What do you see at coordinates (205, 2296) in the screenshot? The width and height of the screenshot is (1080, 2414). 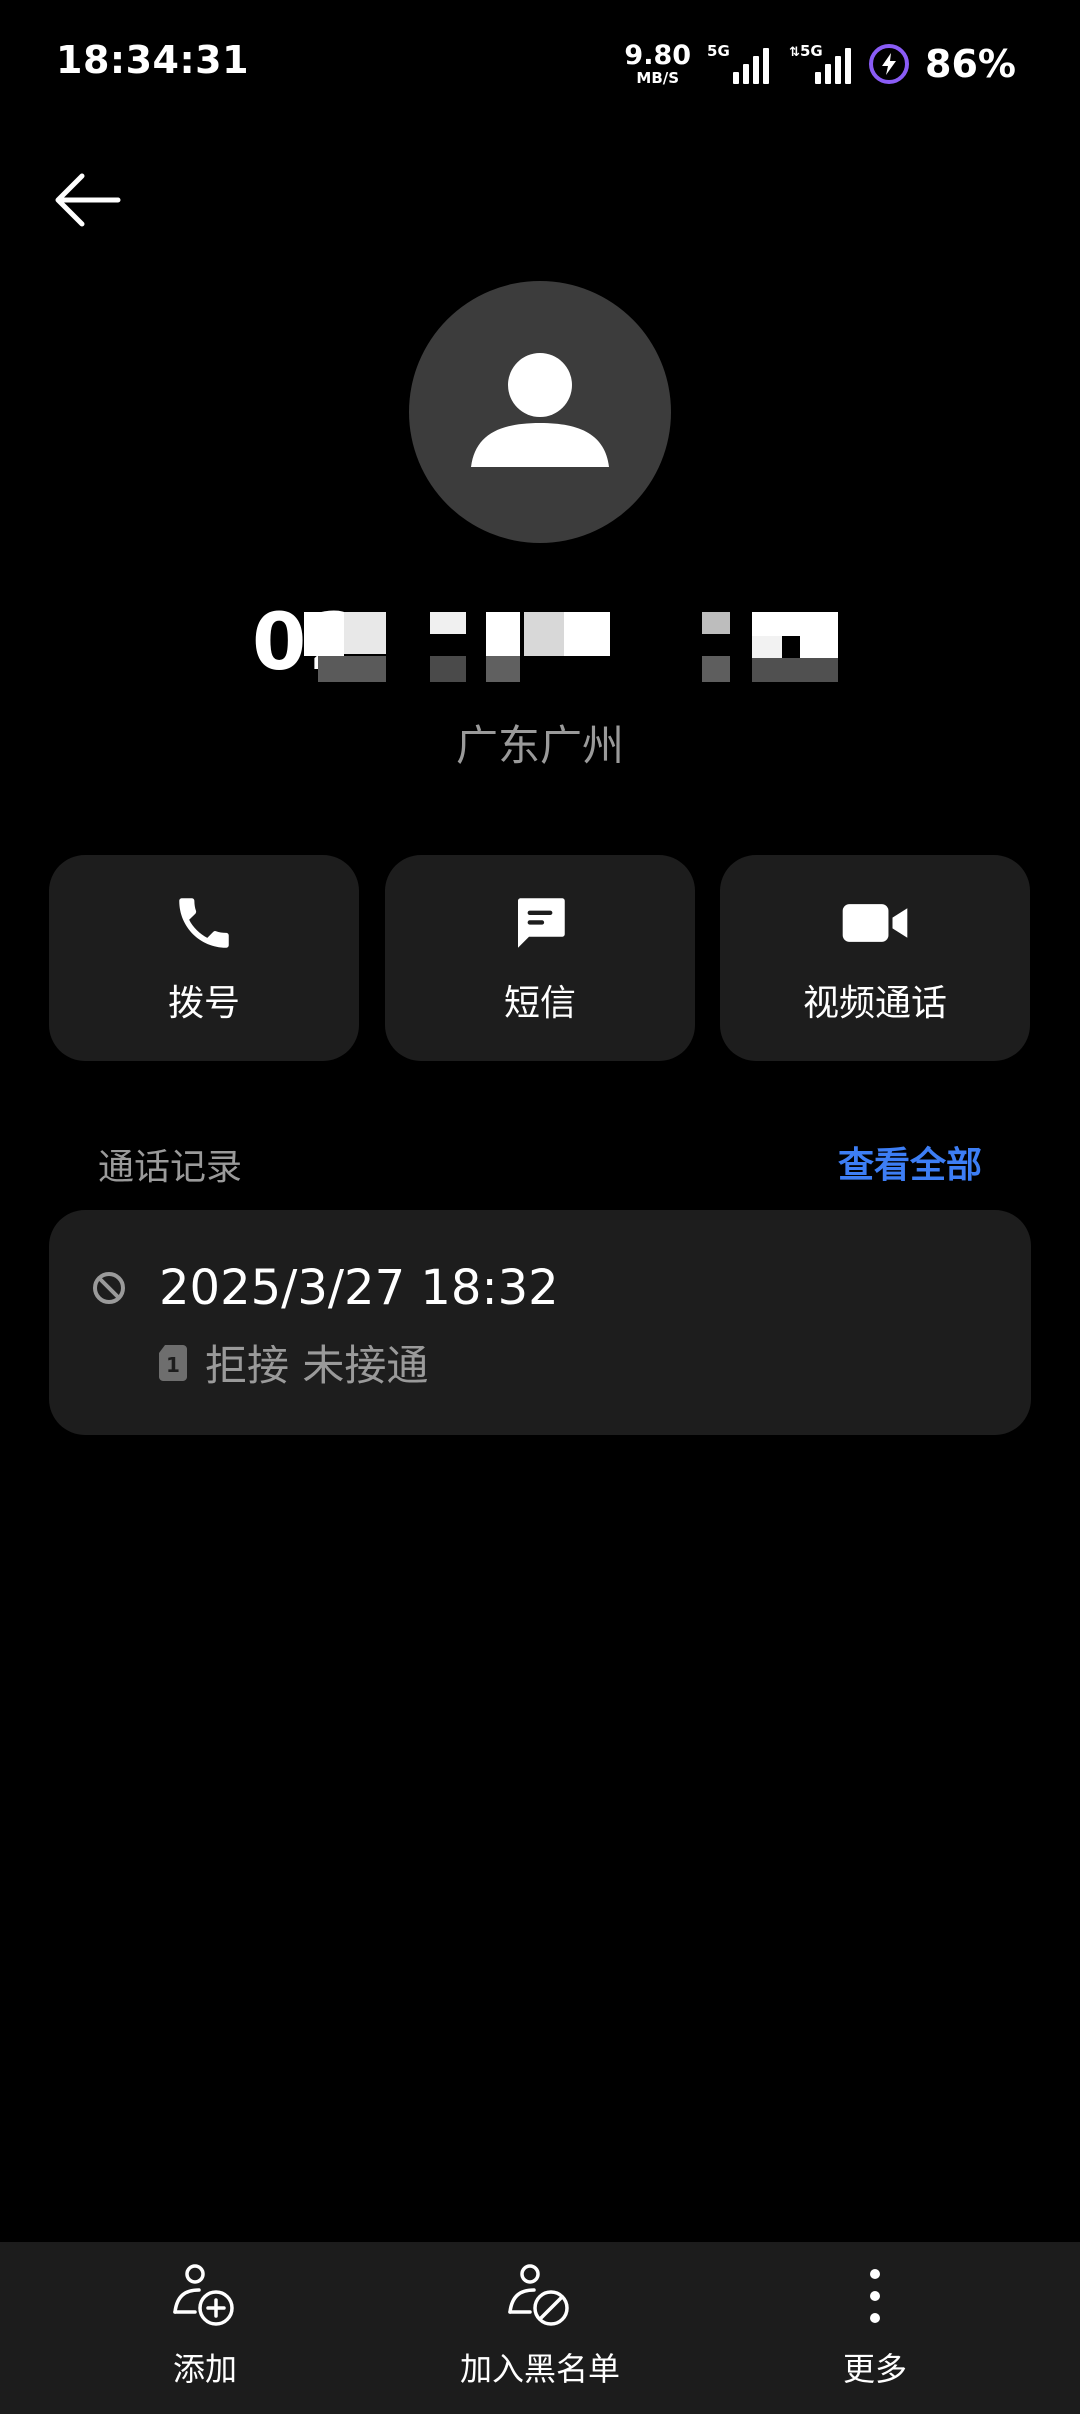 I see `add-contact-icon` at bounding box center [205, 2296].